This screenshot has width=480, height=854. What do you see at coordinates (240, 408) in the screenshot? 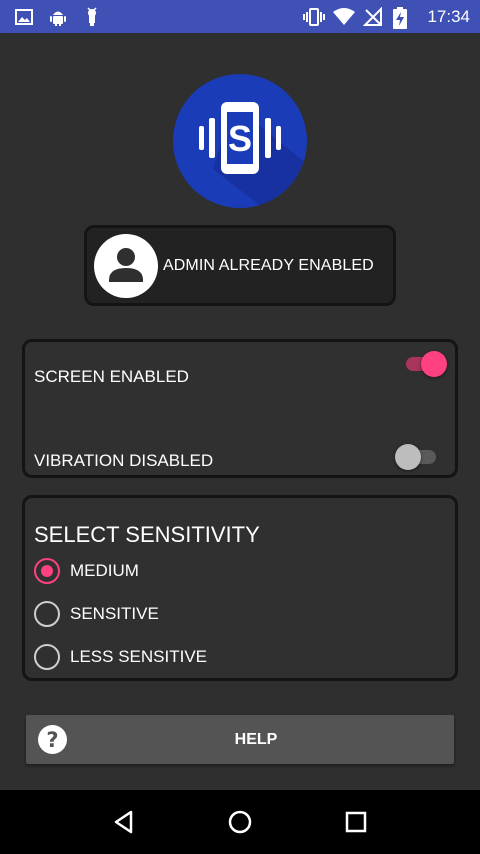
I see `toggles-card: SCREEN ENABLED VIBRATION DISABLED` at bounding box center [240, 408].